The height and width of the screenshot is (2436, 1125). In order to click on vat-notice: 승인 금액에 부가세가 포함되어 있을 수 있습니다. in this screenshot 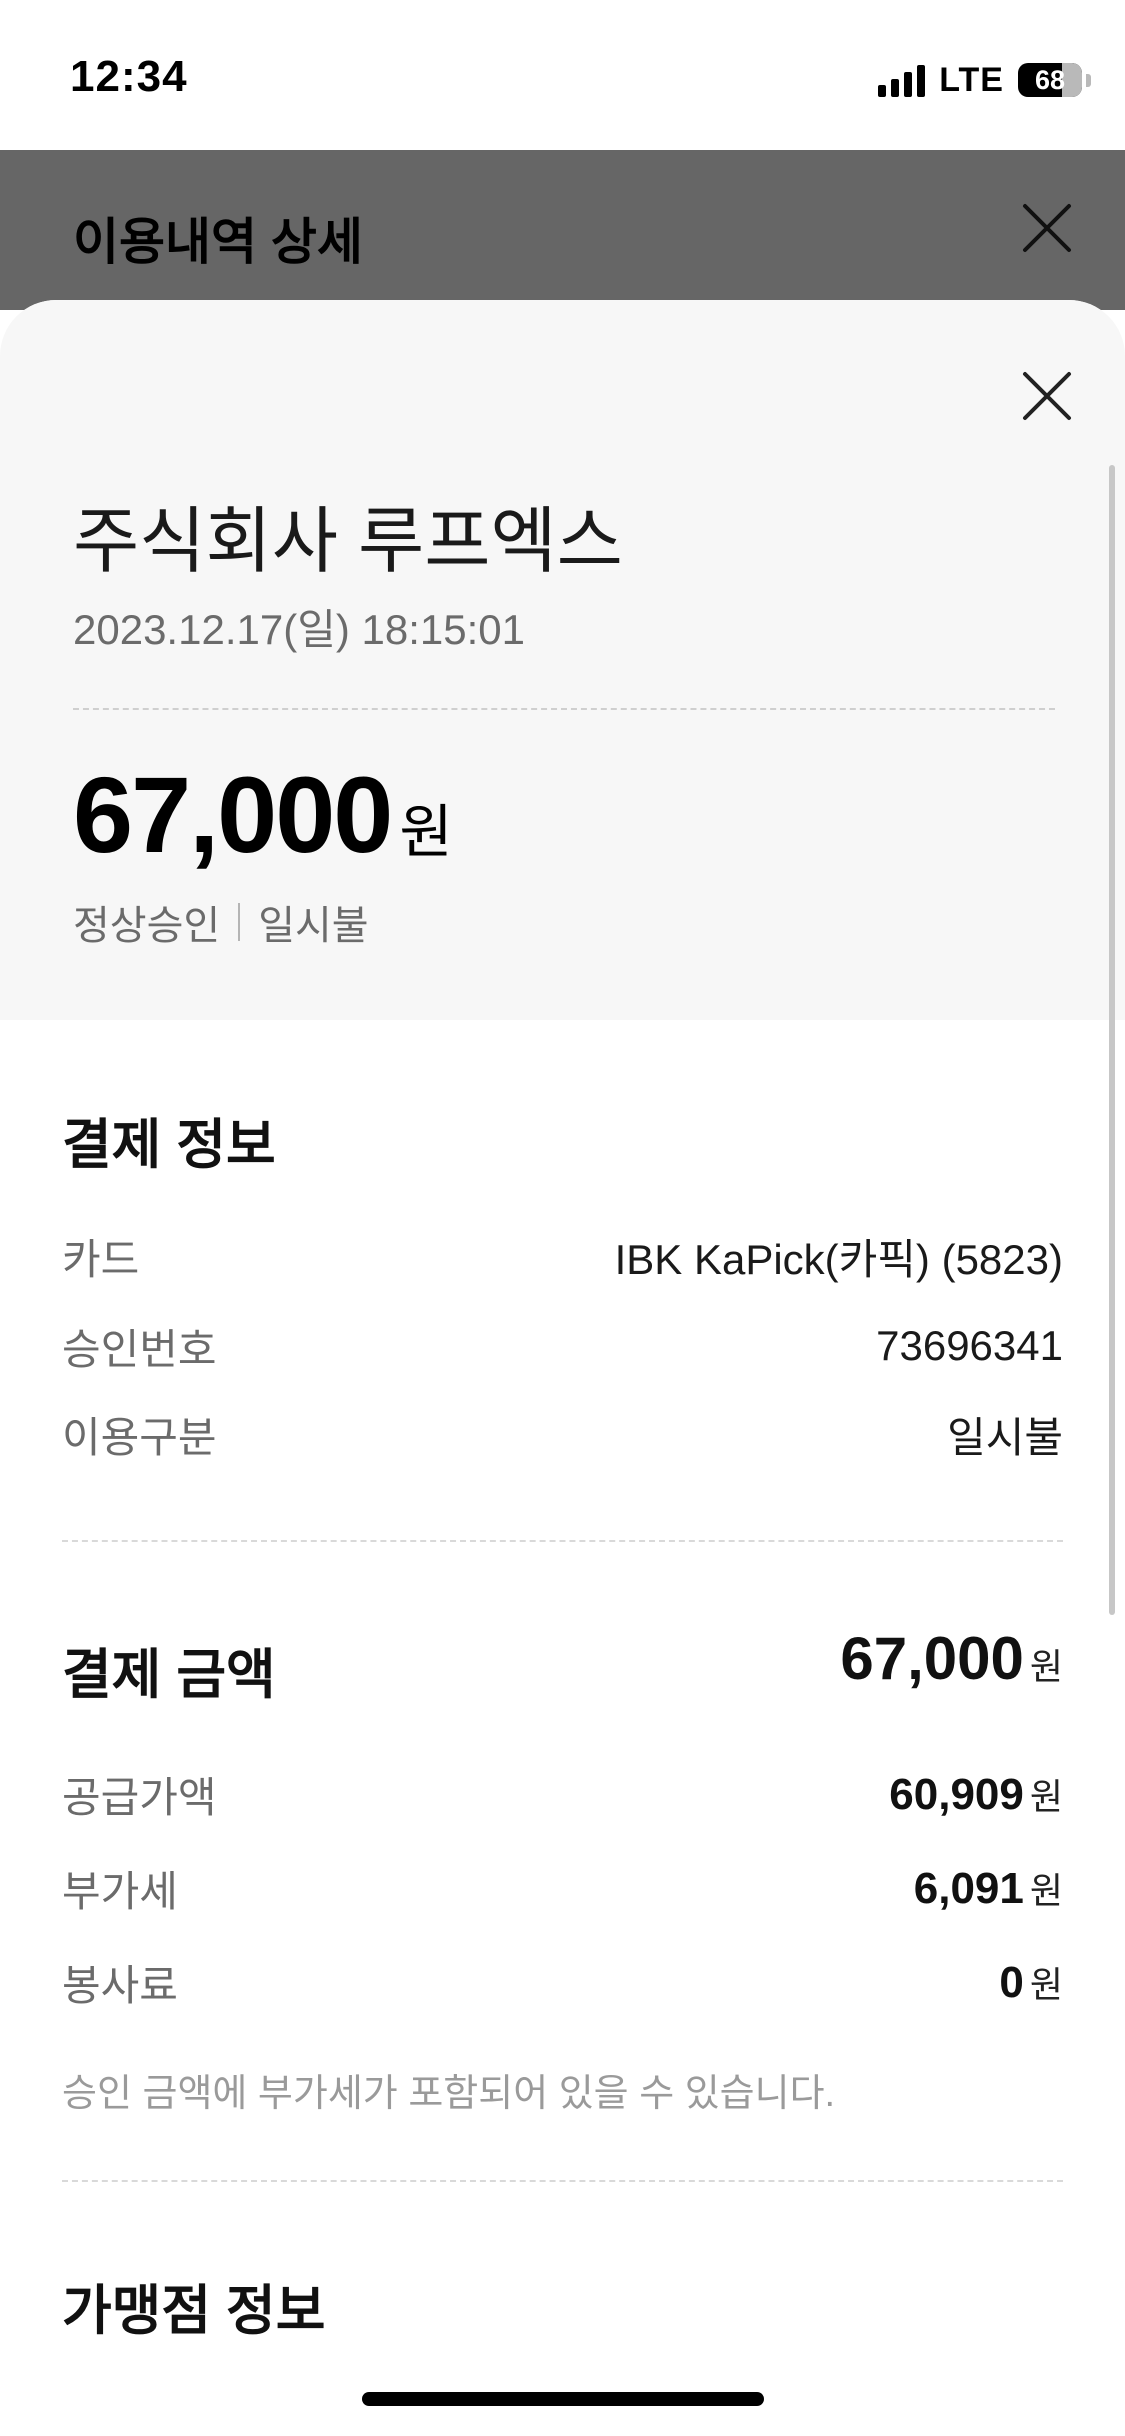, I will do `click(449, 2094)`.